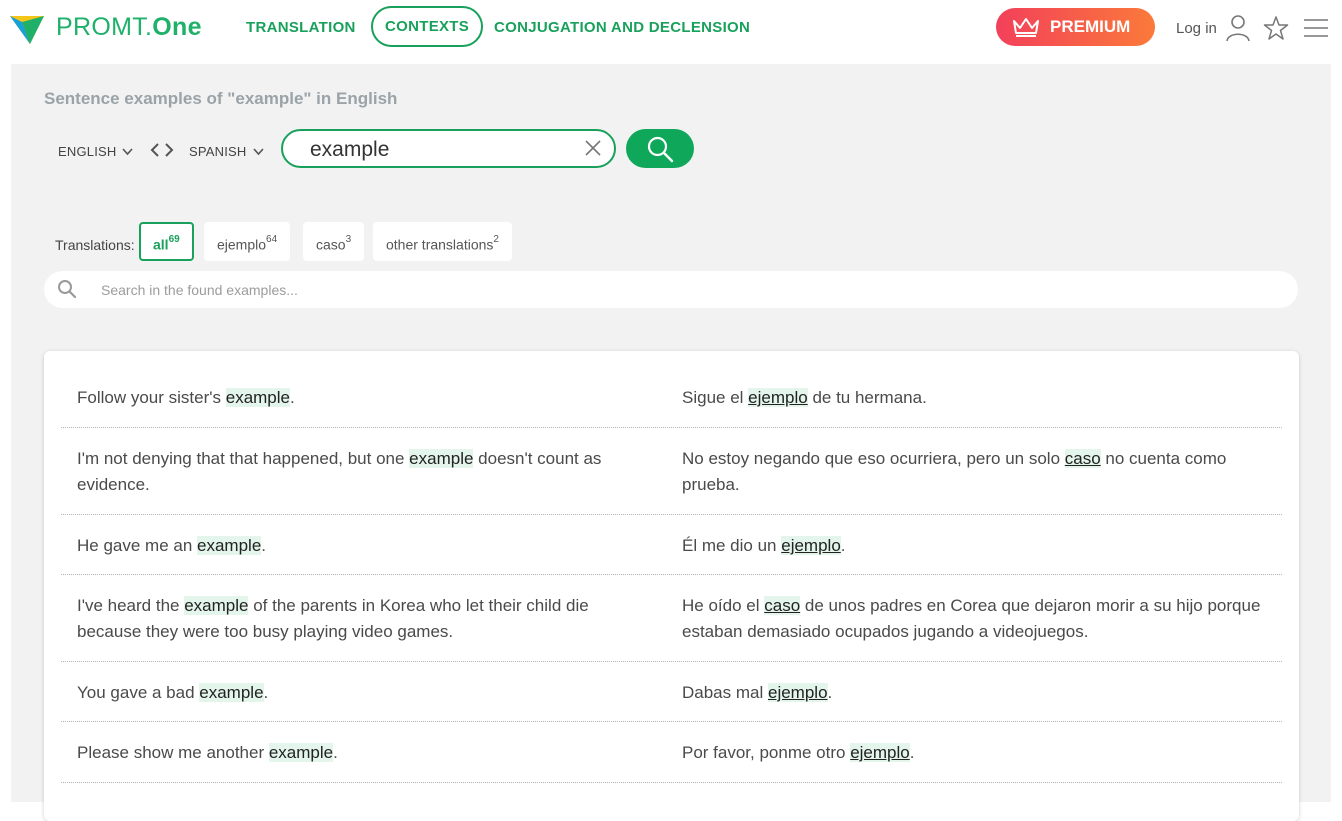 The width and height of the screenshot is (1342, 821). Describe the element at coordinates (95, 245) in the screenshot. I see `translations-label: Translations:` at that location.